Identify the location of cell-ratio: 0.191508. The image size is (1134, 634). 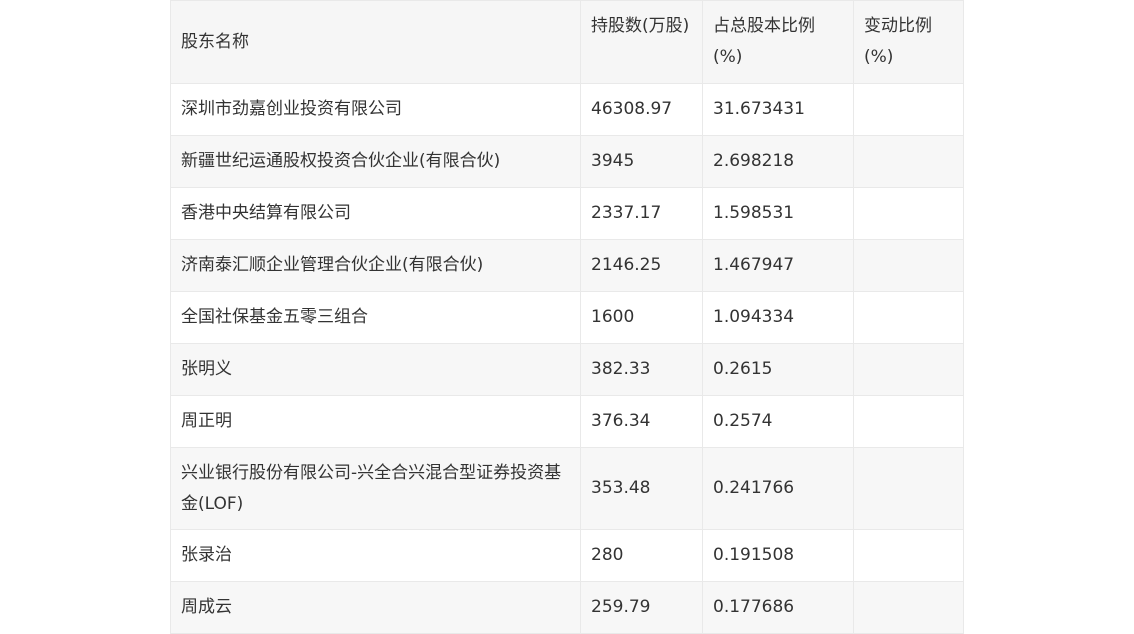
(778, 555).